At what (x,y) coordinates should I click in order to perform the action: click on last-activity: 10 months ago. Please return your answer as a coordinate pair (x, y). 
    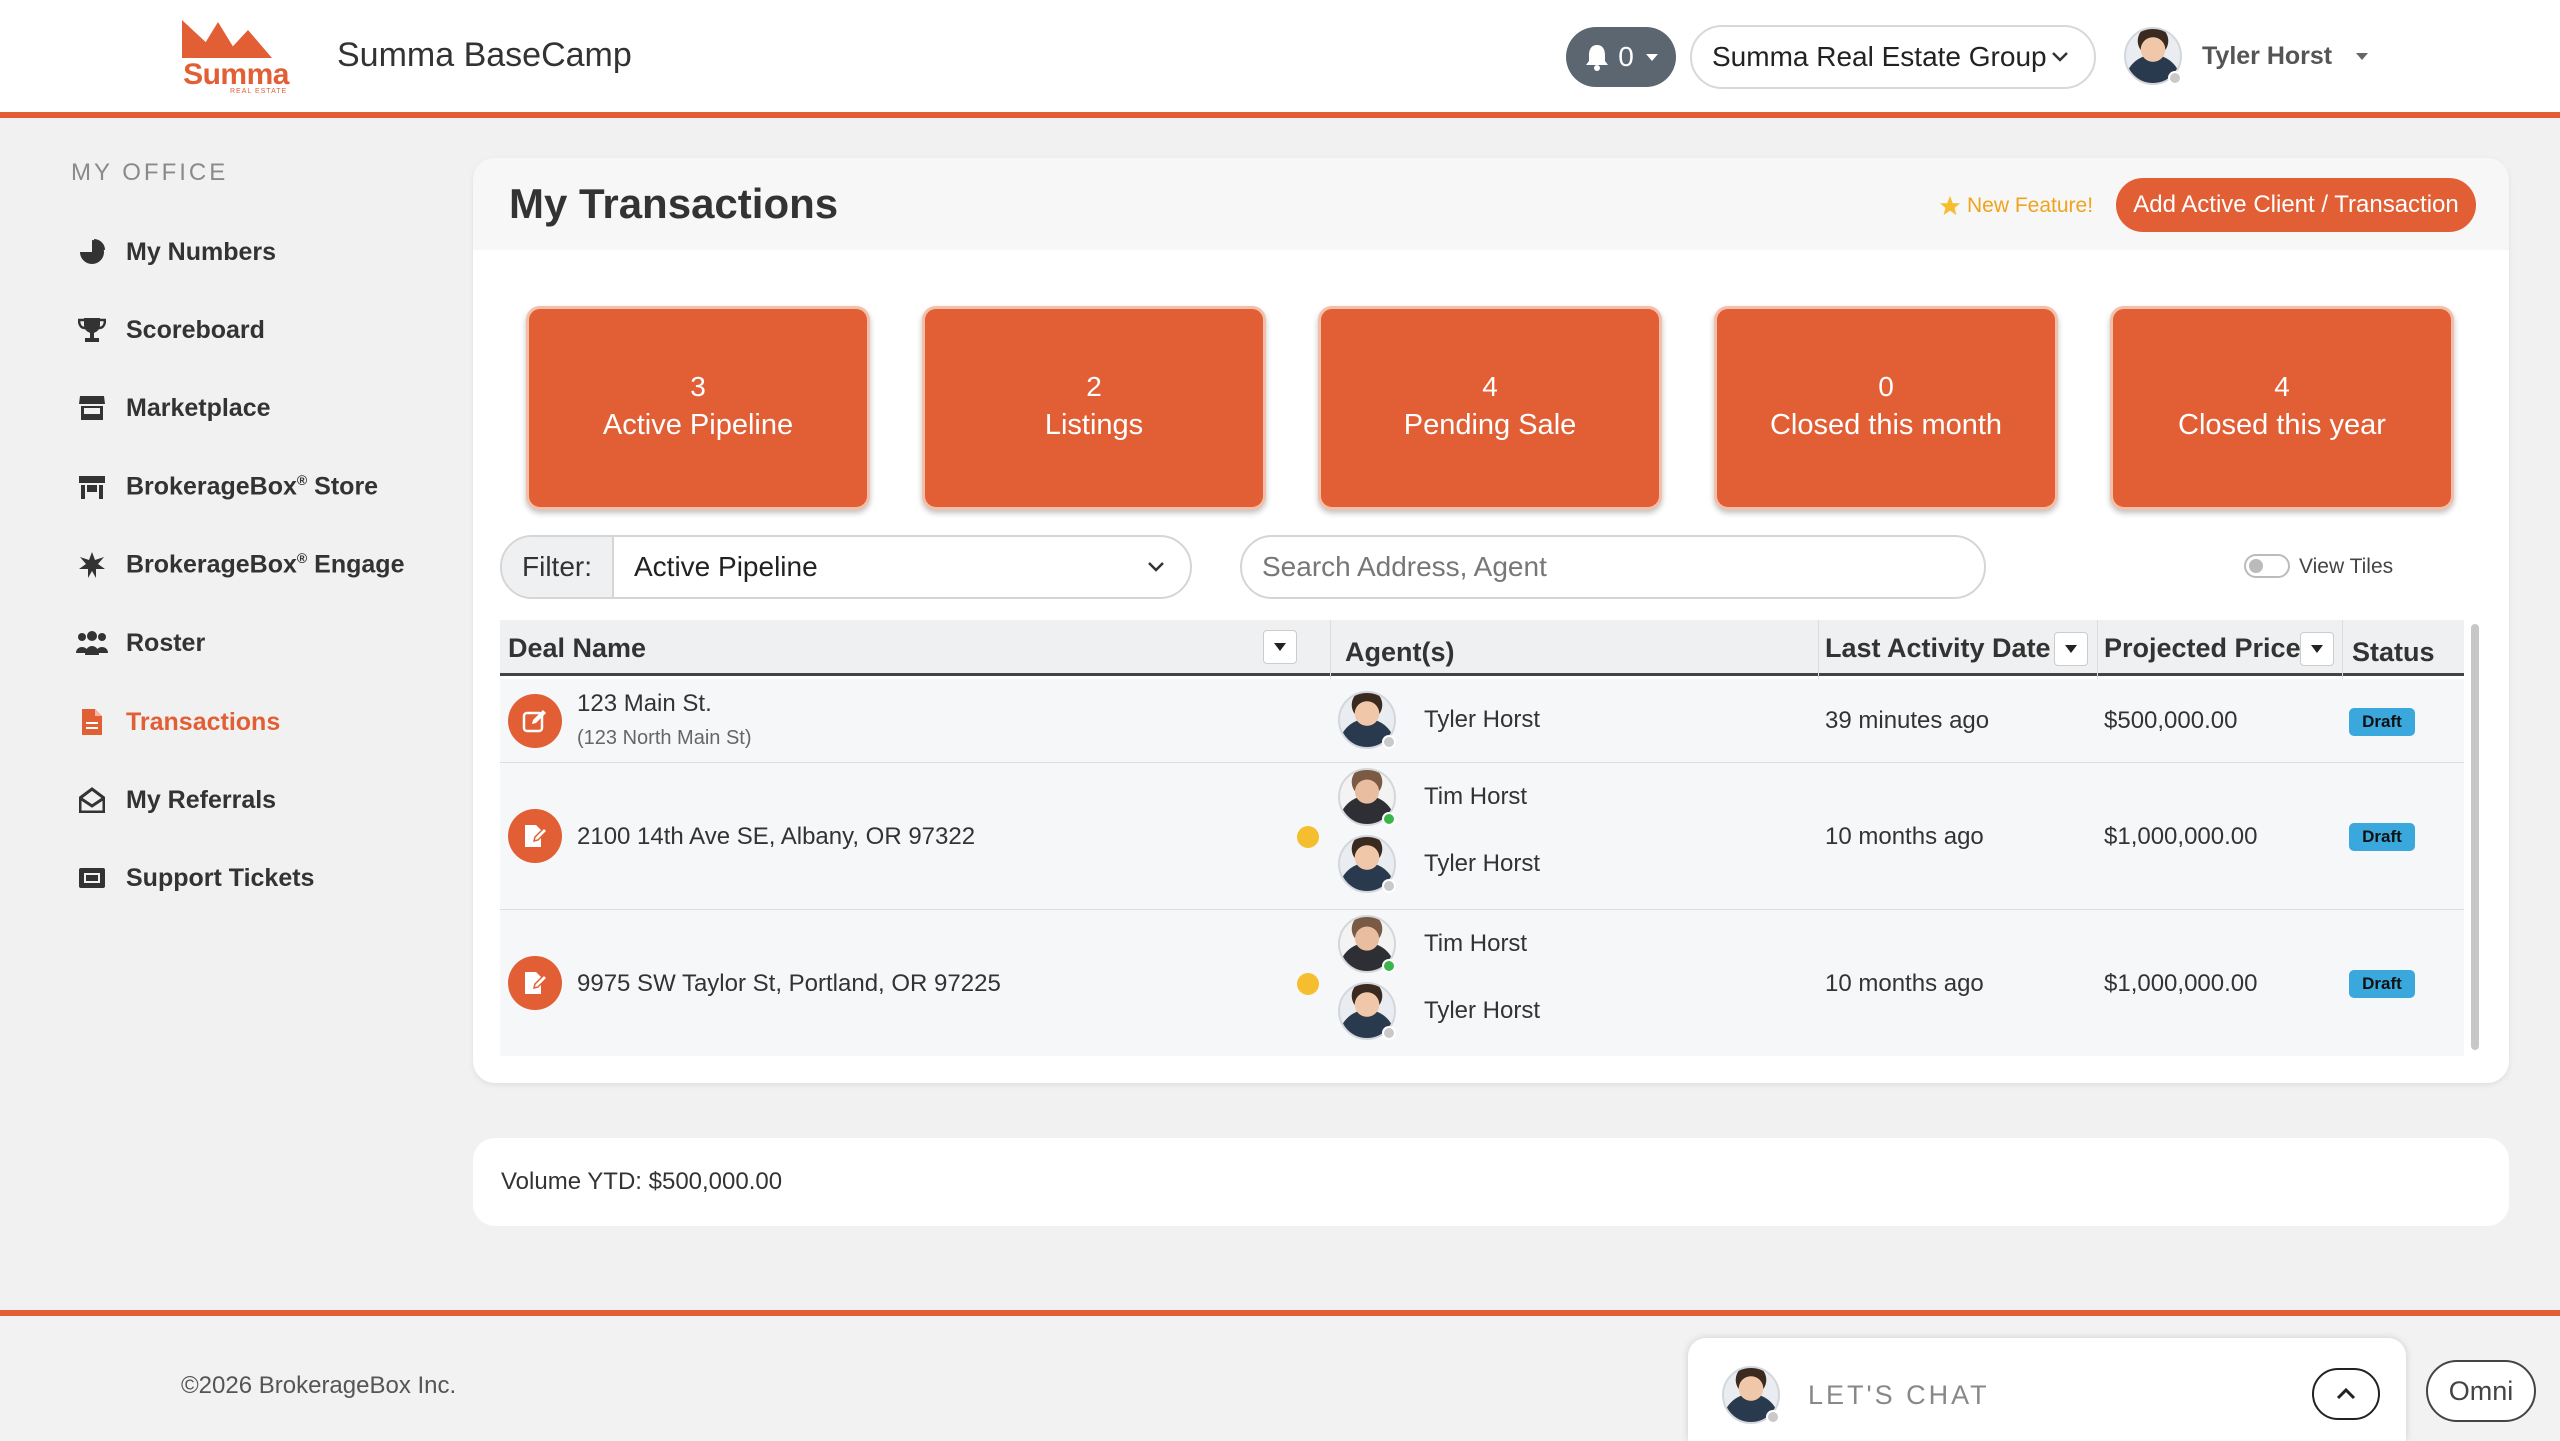
    Looking at the image, I should click on (1904, 836).